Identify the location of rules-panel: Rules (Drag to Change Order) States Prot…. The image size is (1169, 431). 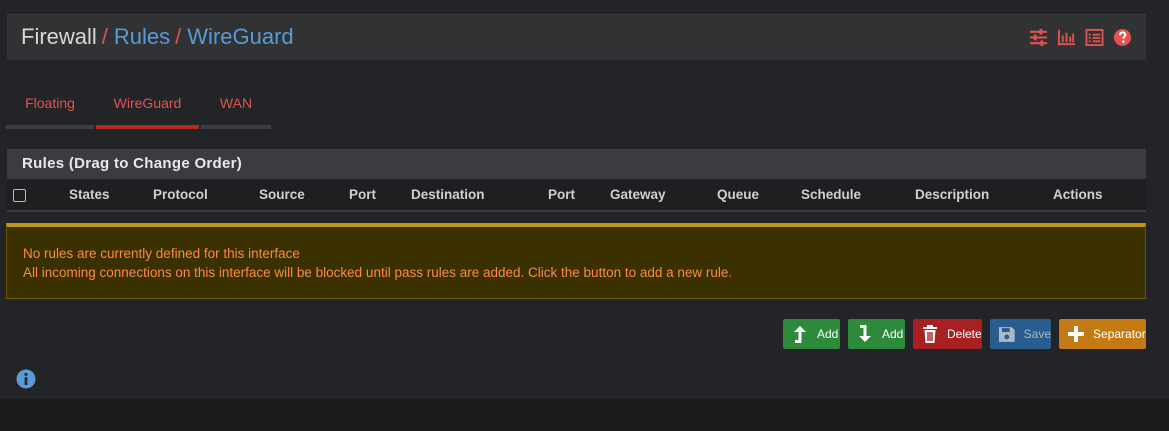
(576, 180).